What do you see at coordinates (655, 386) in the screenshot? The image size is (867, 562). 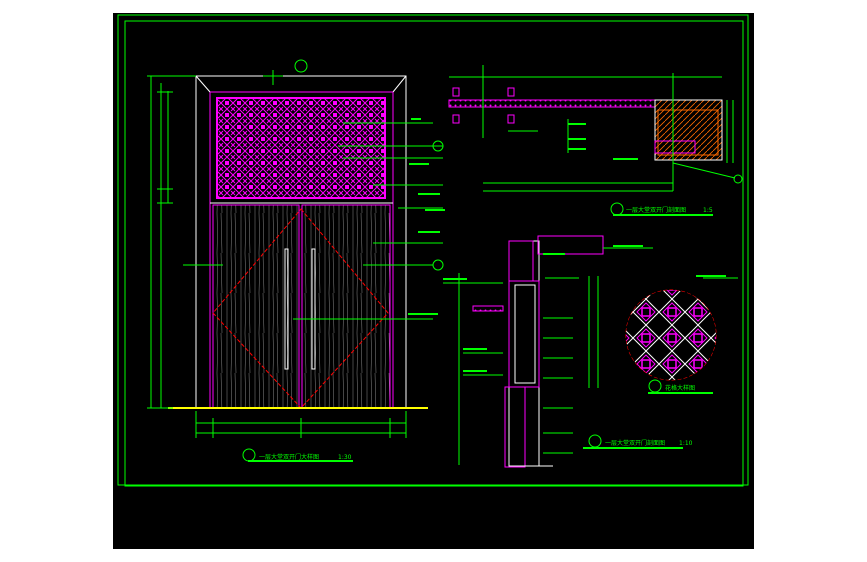 I see `detail-title-marker` at bounding box center [655, 386].